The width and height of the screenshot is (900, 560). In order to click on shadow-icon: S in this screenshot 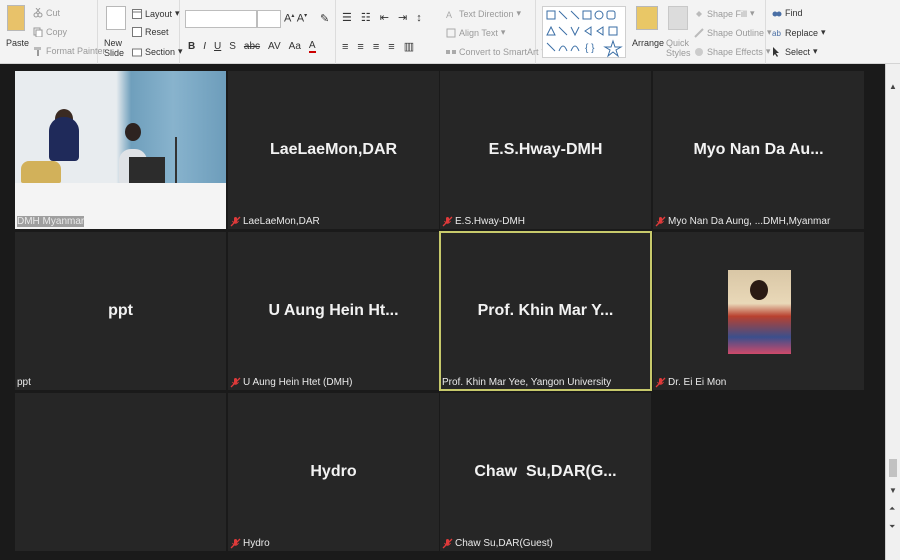, I will do `click(232, 46)`.